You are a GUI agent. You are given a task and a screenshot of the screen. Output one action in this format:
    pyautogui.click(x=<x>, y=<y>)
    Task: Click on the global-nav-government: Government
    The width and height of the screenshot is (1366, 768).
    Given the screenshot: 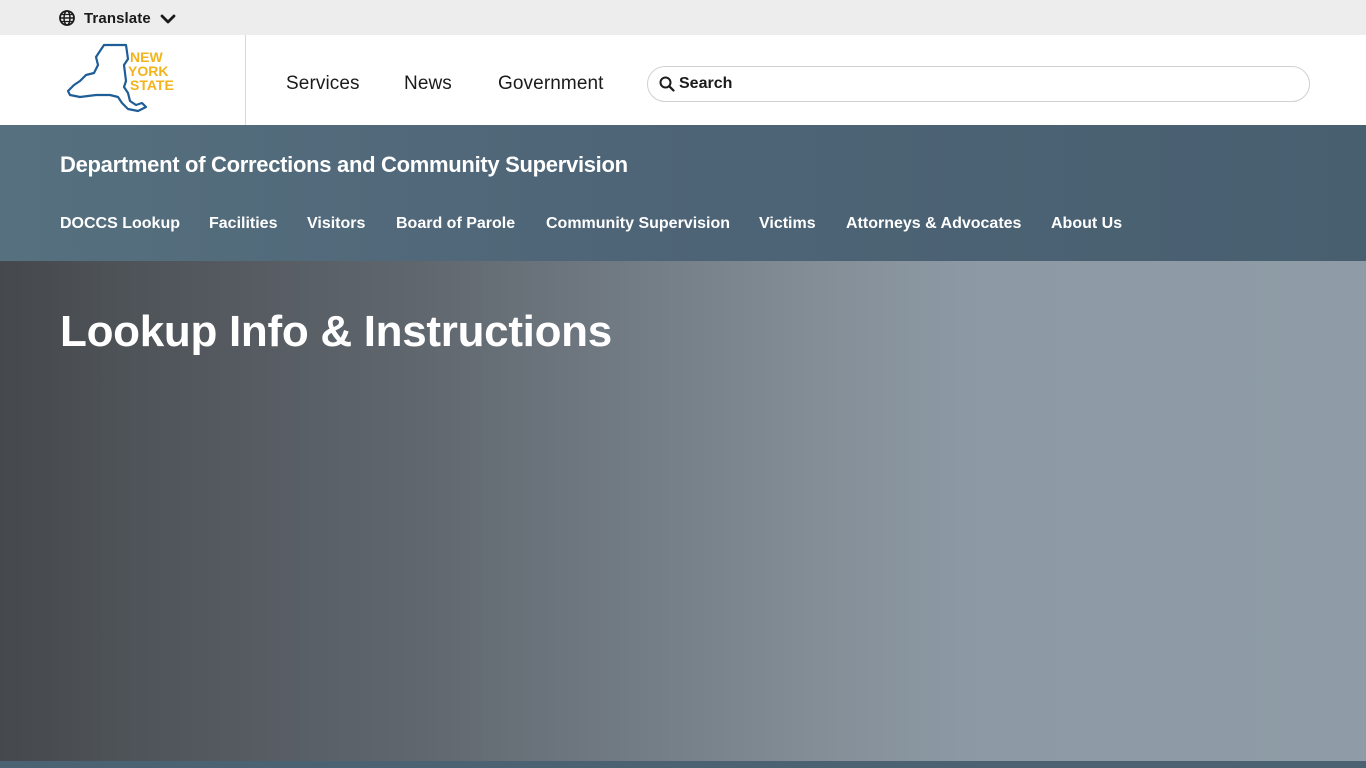 What is the action you would take?
    pyautogui.click(x=551, y=84)
    